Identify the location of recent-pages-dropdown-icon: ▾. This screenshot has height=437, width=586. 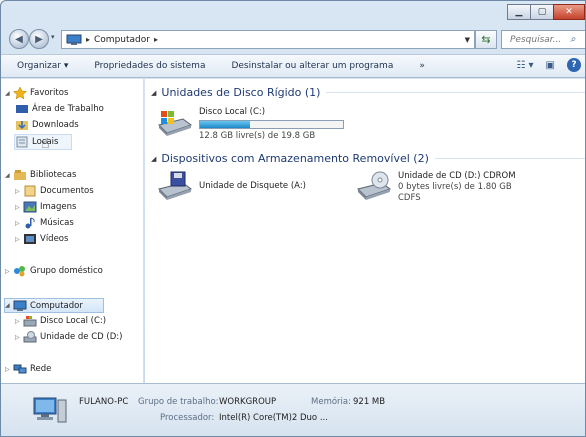
(53, 37).